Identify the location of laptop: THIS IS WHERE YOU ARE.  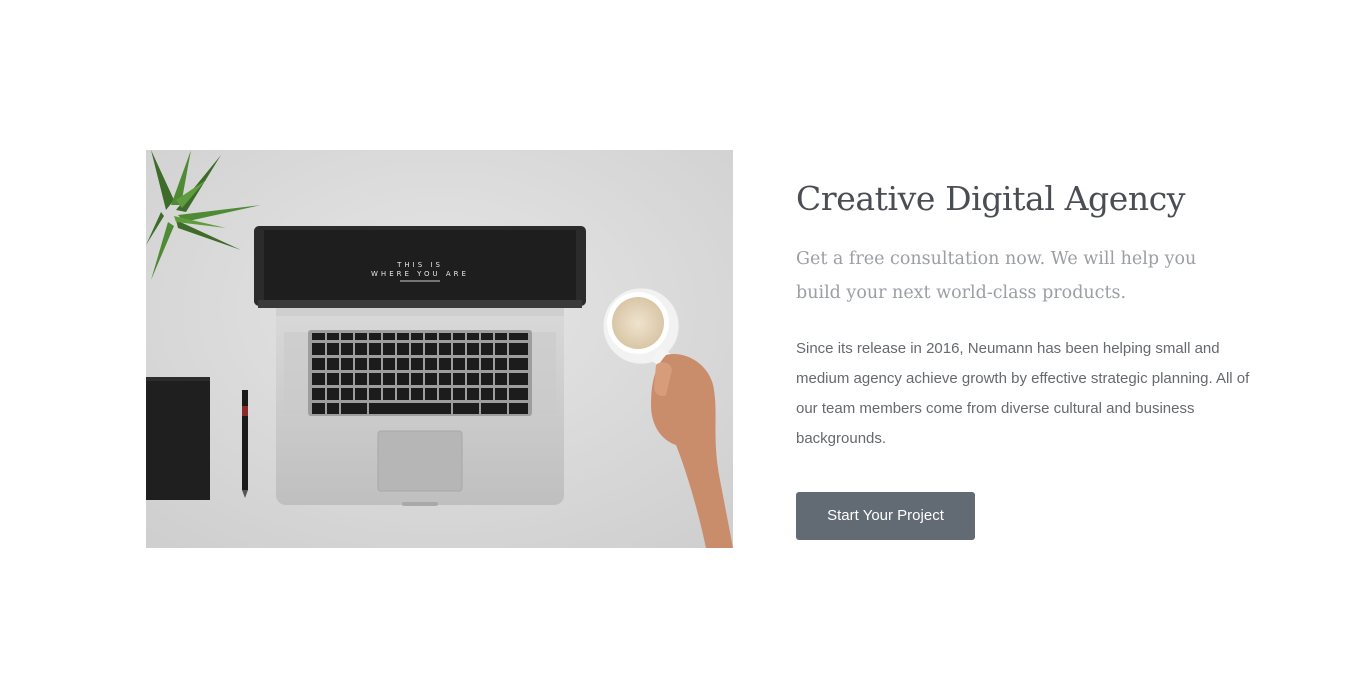
(420, 366).